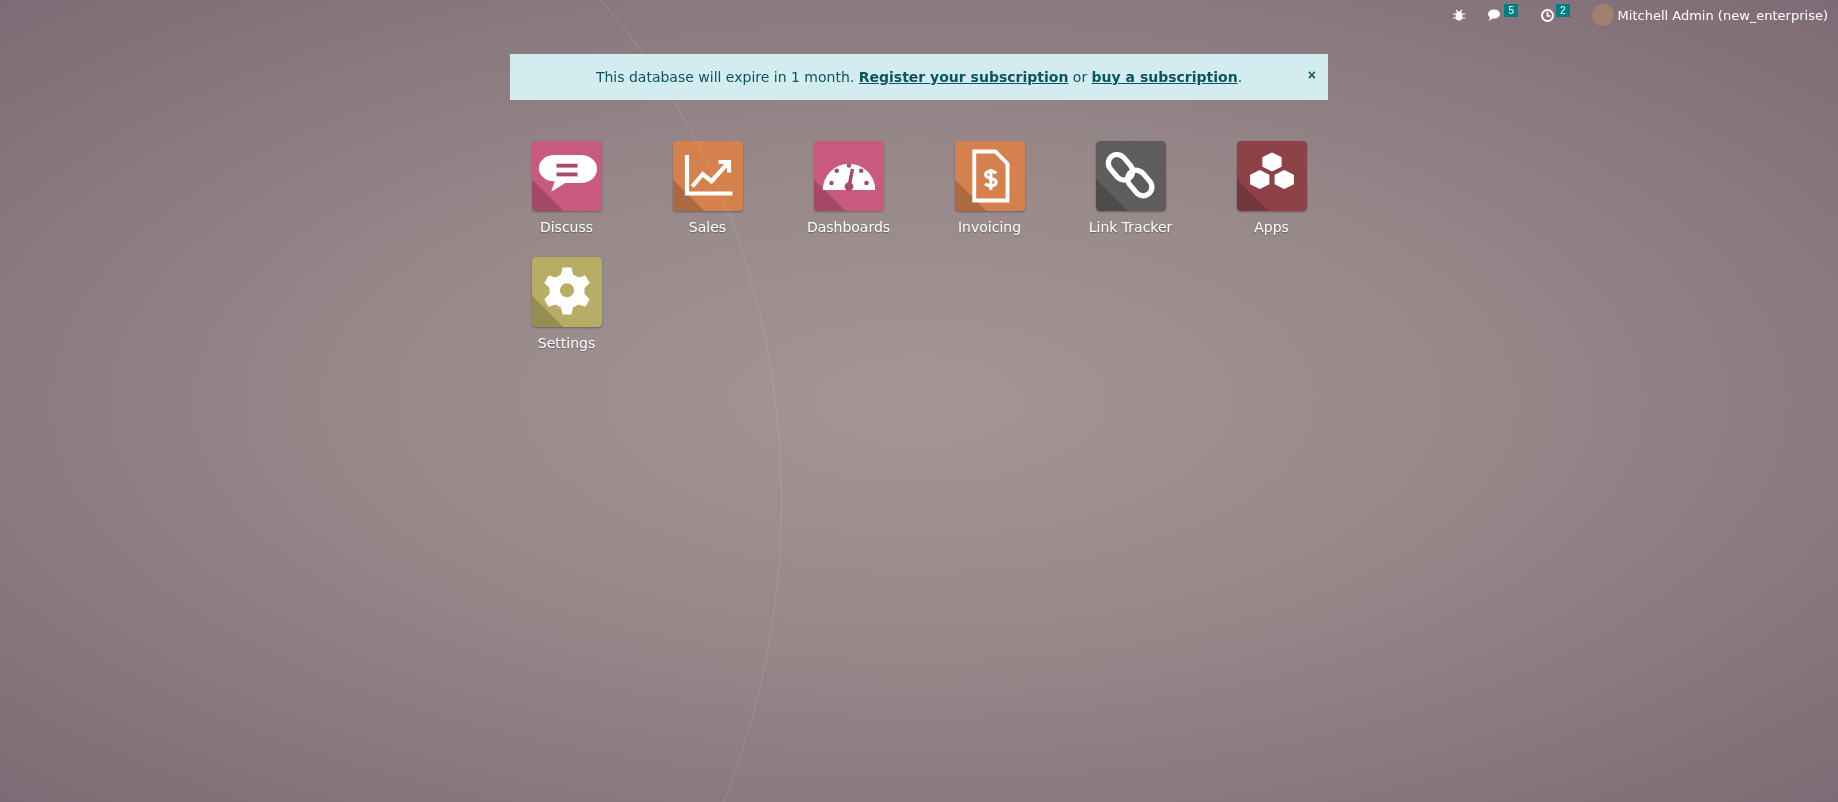 The image size is (1838, 802). What do you see at coordinates (990, 176) in the screenshot?
I see `document-dollar-icon` at bounding box center [990, 176].